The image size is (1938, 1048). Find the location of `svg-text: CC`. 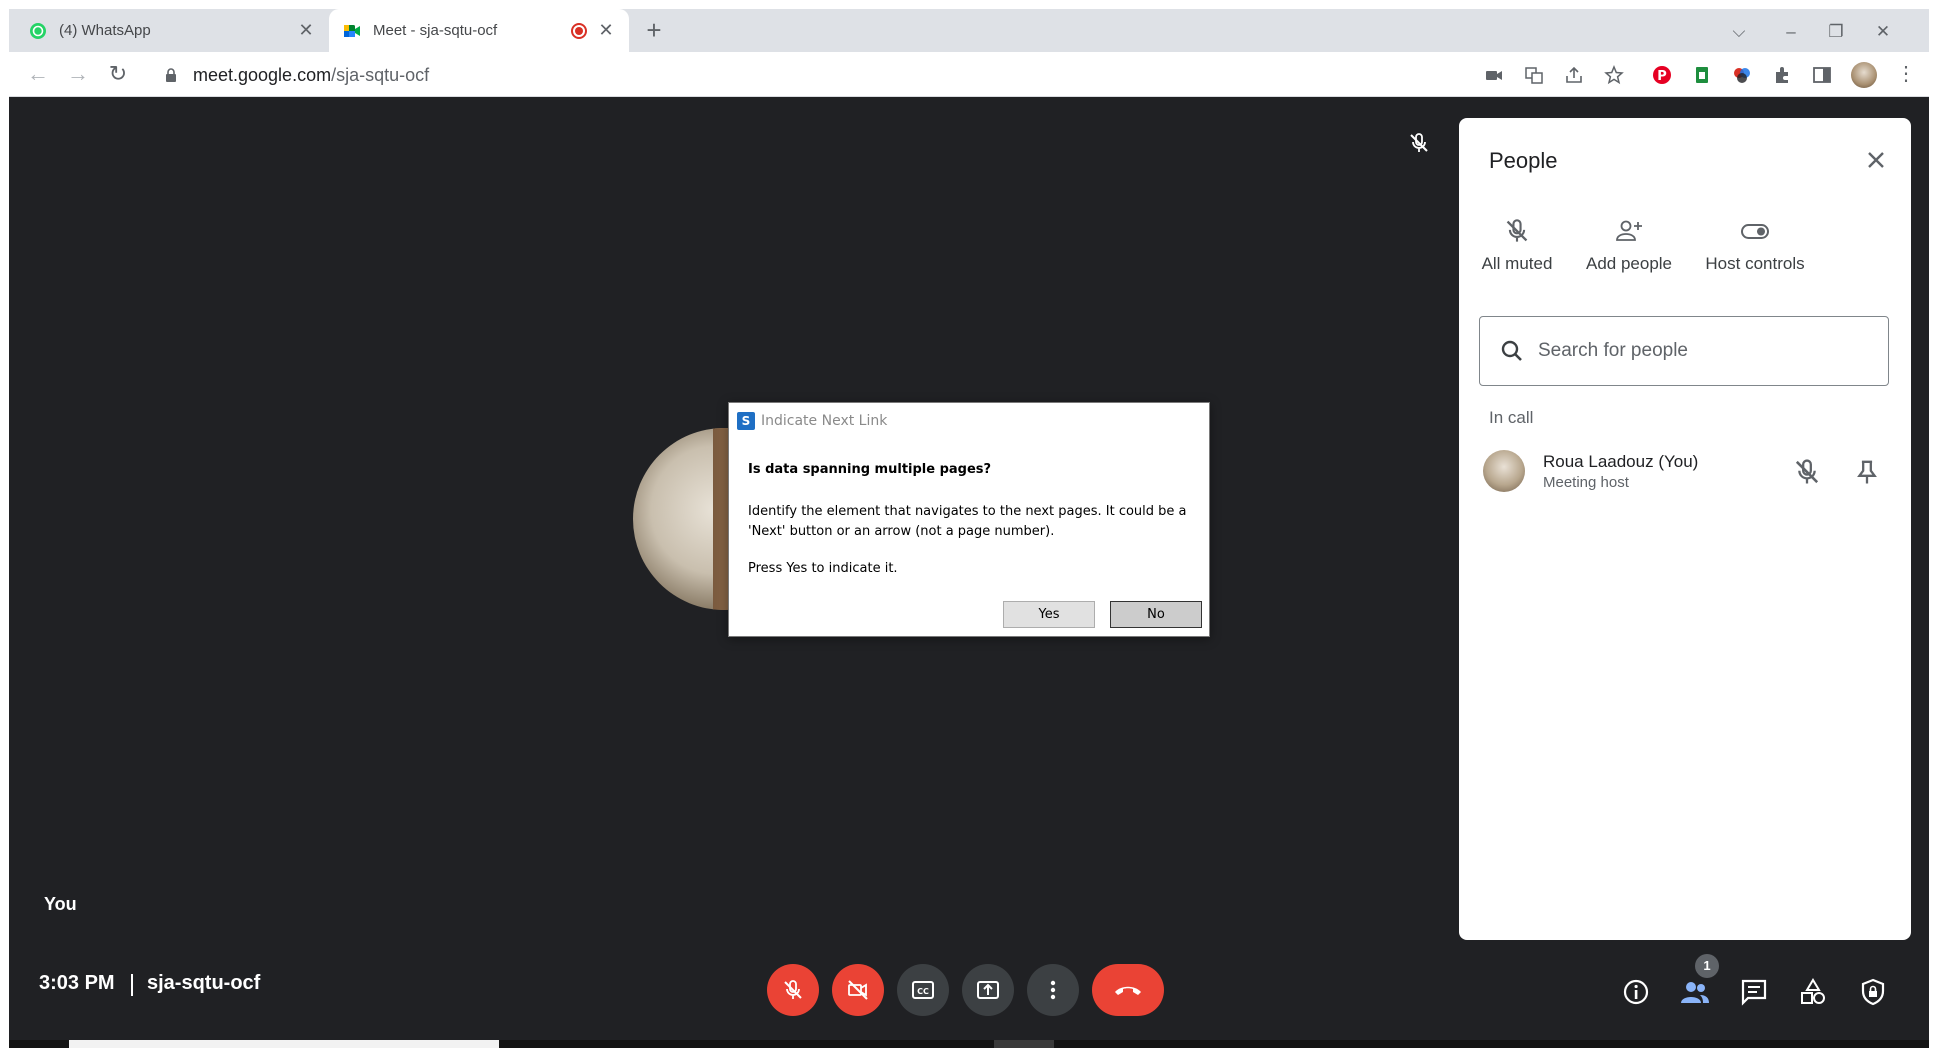

svg-text: CC is located at coordinates (923, 991).